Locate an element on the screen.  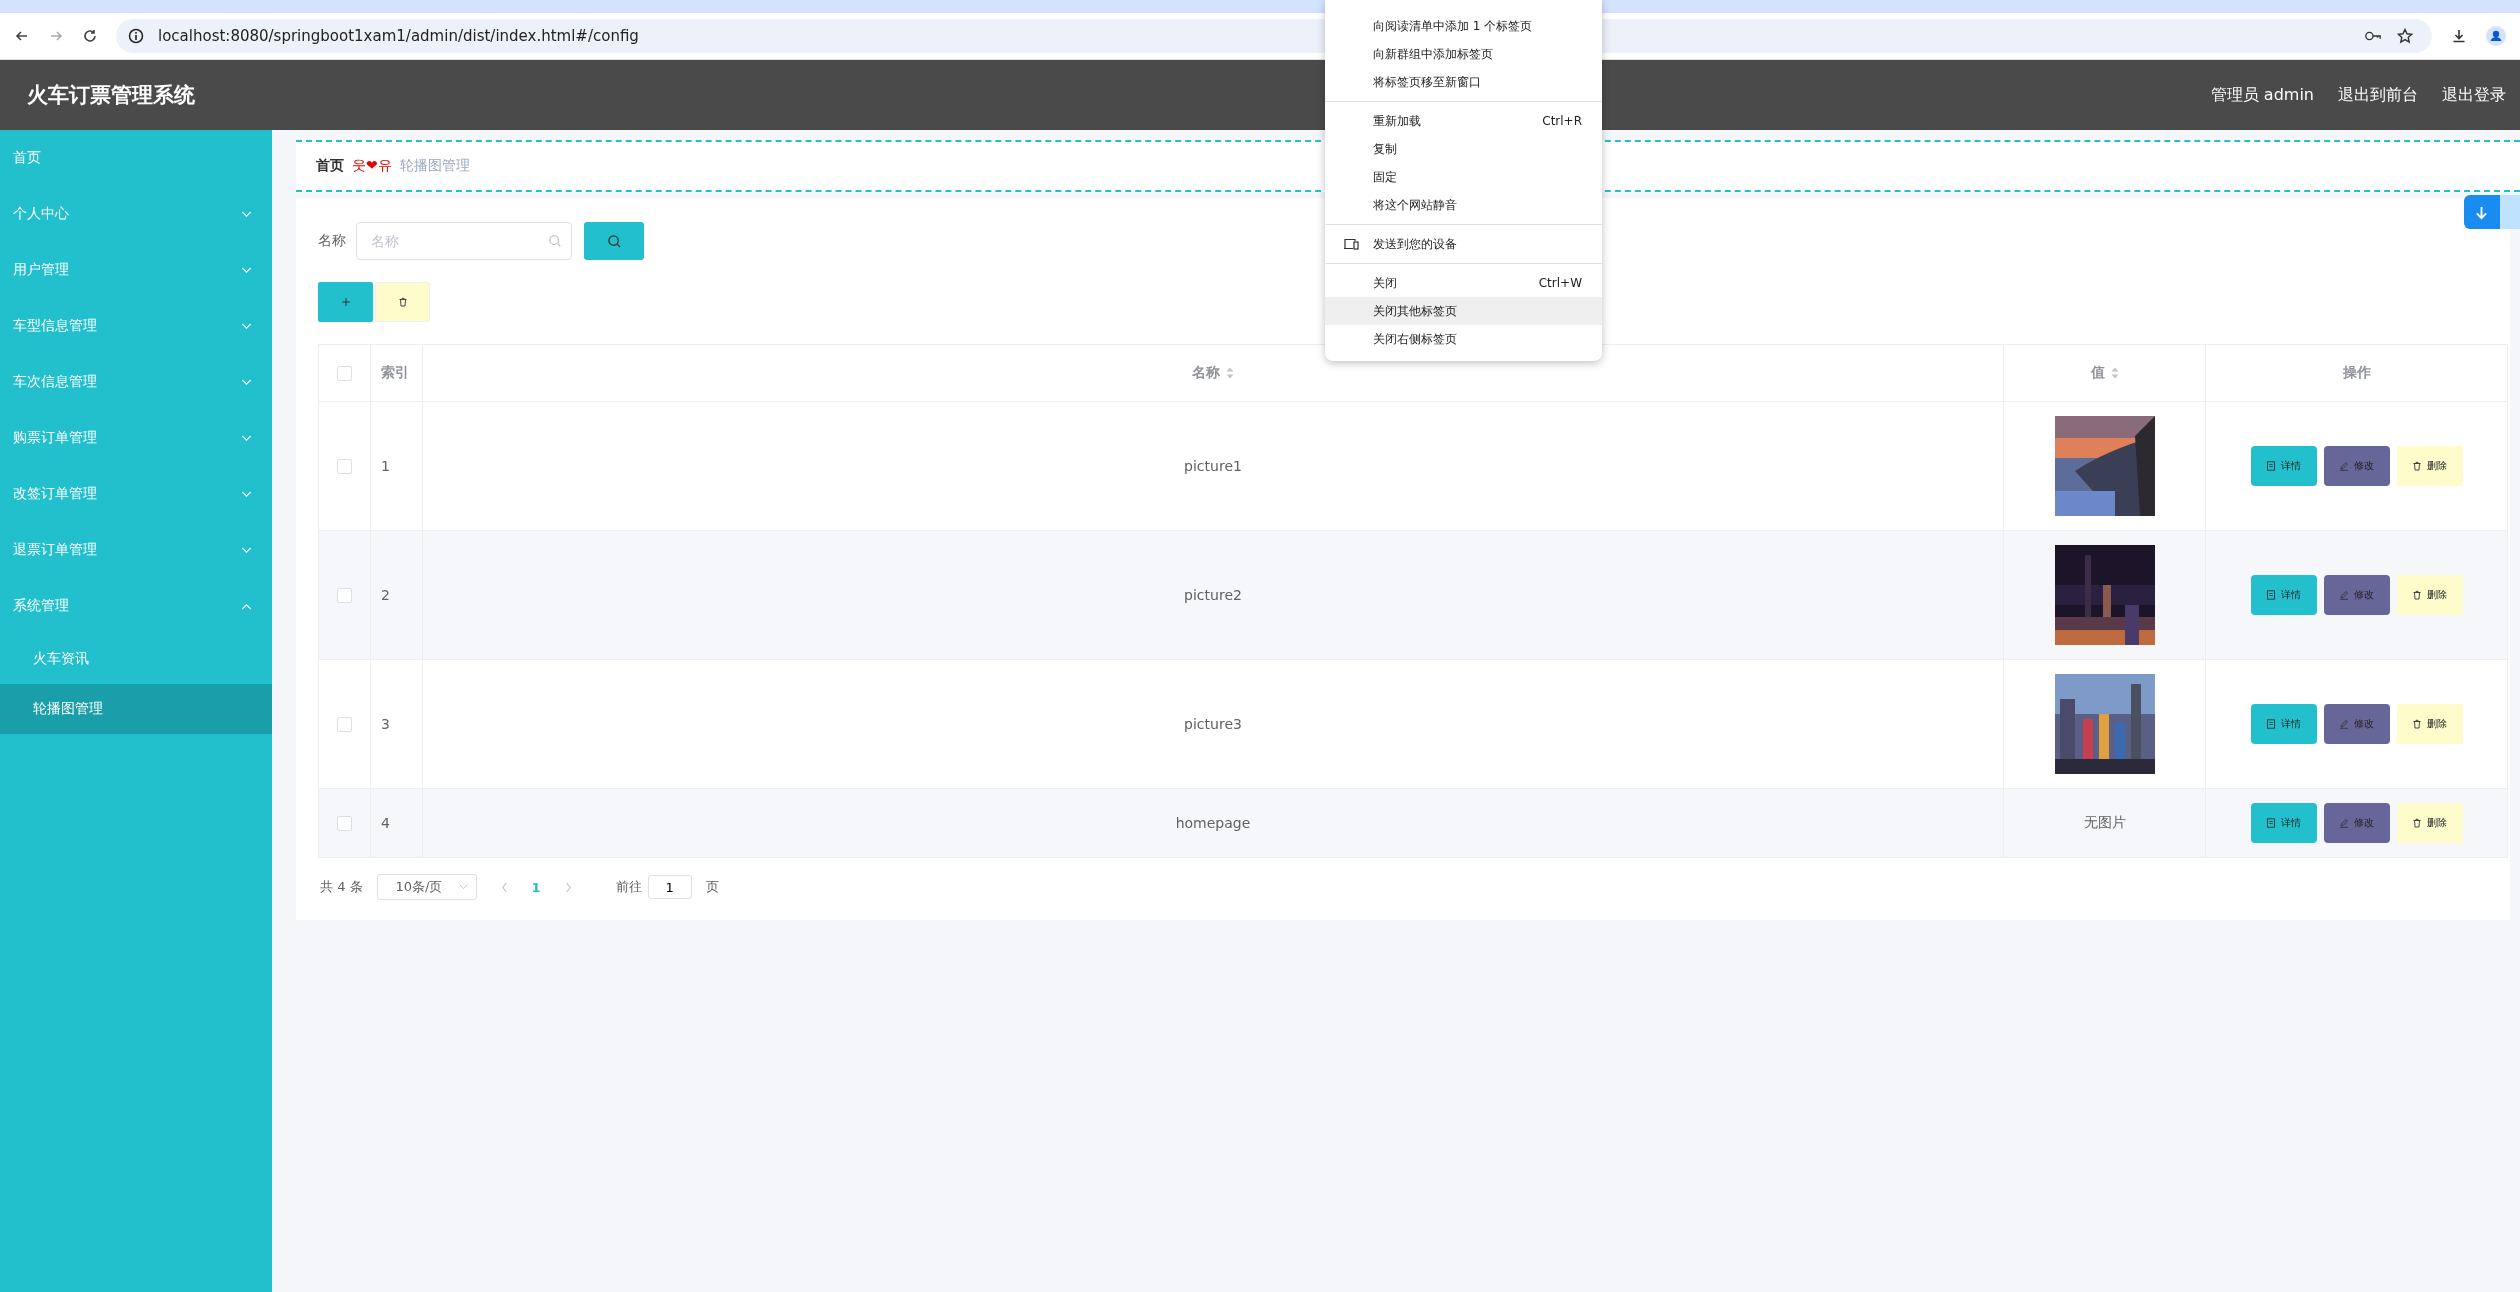
app-title: 火车订票管理系统 is located at coordinates (111, 95).